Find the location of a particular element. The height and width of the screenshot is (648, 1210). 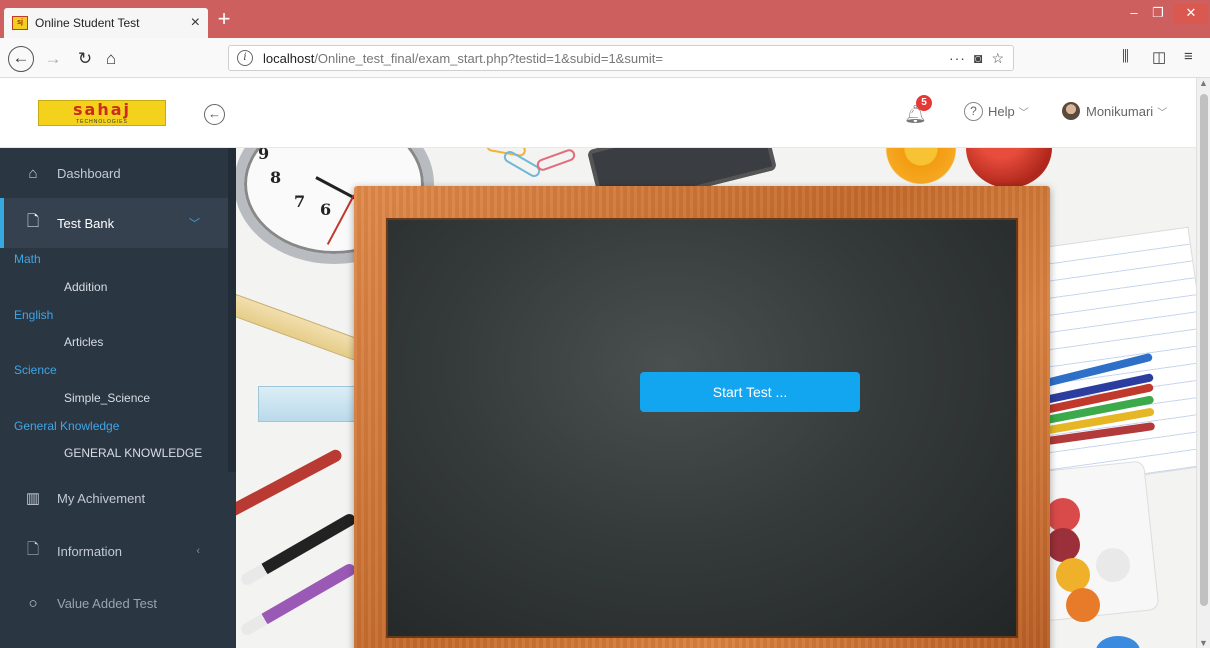

scroll-up-icon: ▲ is located at coordinates (1203, 83).